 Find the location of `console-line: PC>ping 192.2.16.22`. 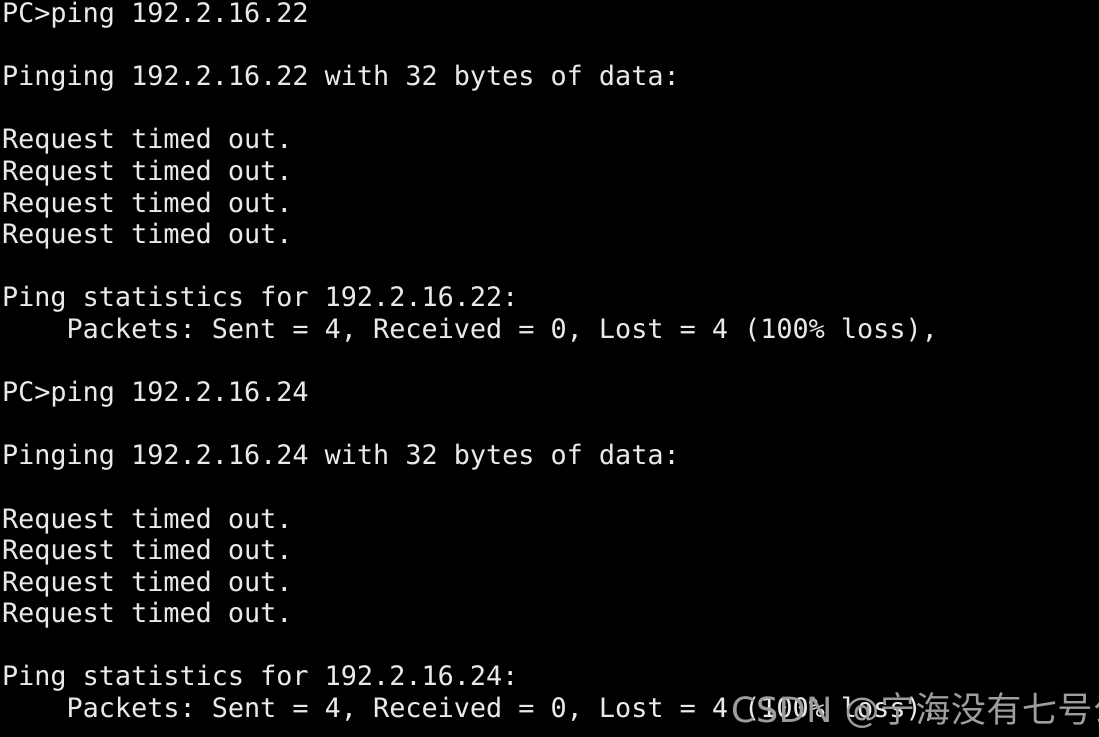

console-line: PC>ping 192.2.16.22 is located at coordinates (155, 14).